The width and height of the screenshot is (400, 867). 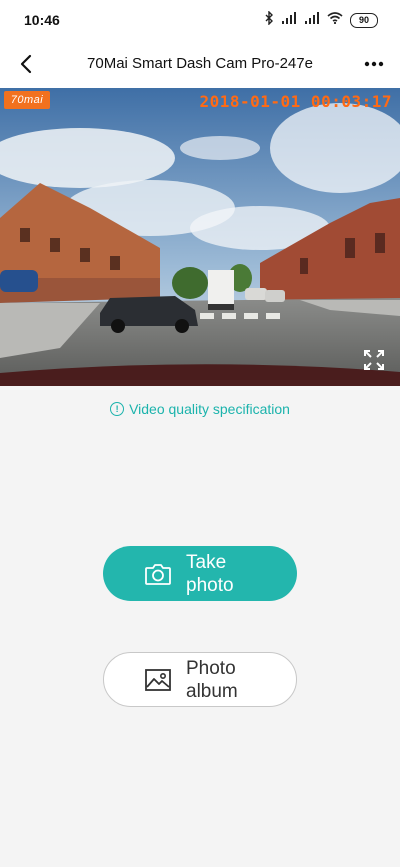 I want to click on bluetooth-icon, so click(x=269, y=19).